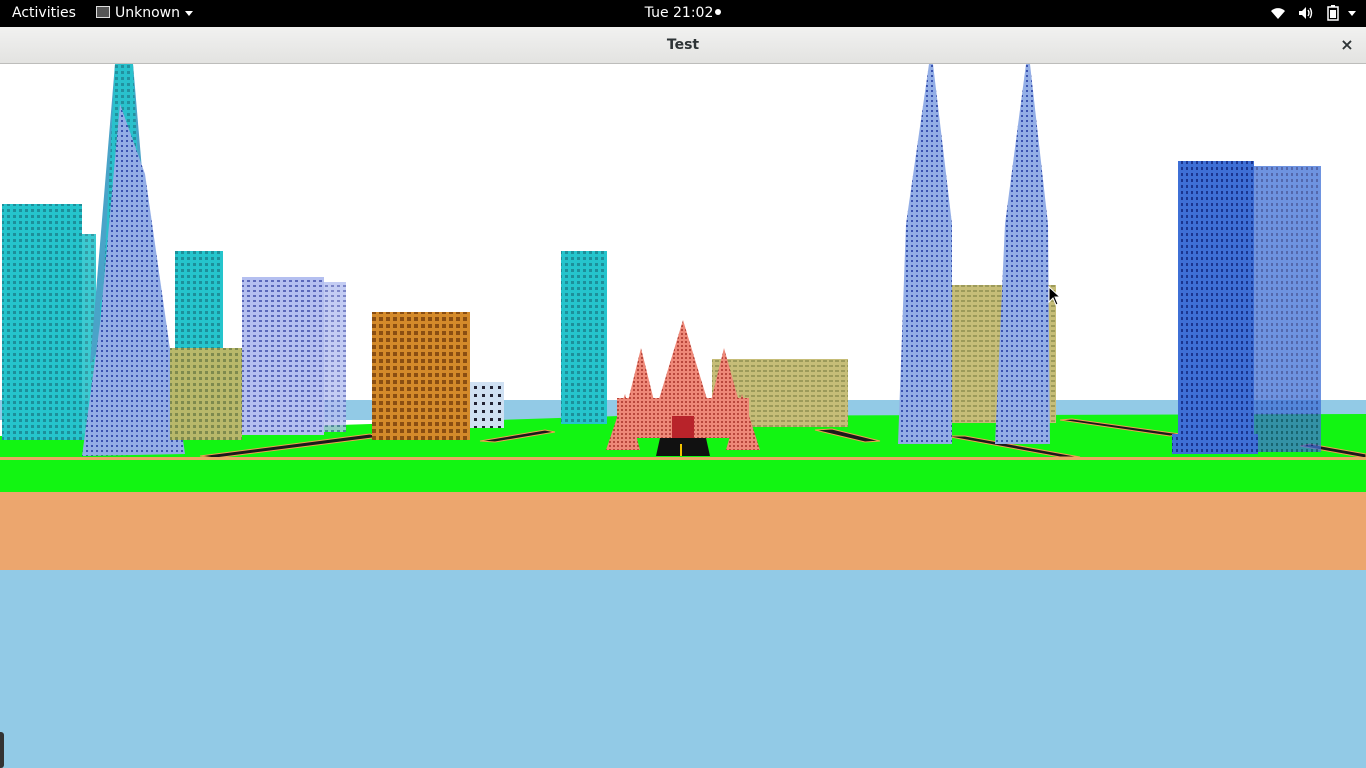 The width and height of the screenshot is (1366, 768). I want to click on building-blue-right, so click(1246, 307).